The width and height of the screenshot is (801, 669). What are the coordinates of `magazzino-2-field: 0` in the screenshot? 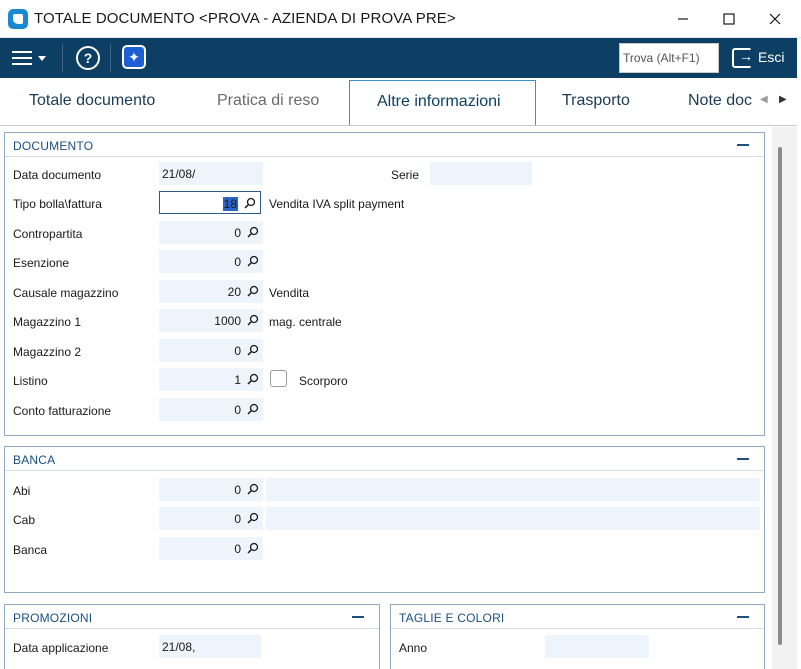 It's located at (211, 350).